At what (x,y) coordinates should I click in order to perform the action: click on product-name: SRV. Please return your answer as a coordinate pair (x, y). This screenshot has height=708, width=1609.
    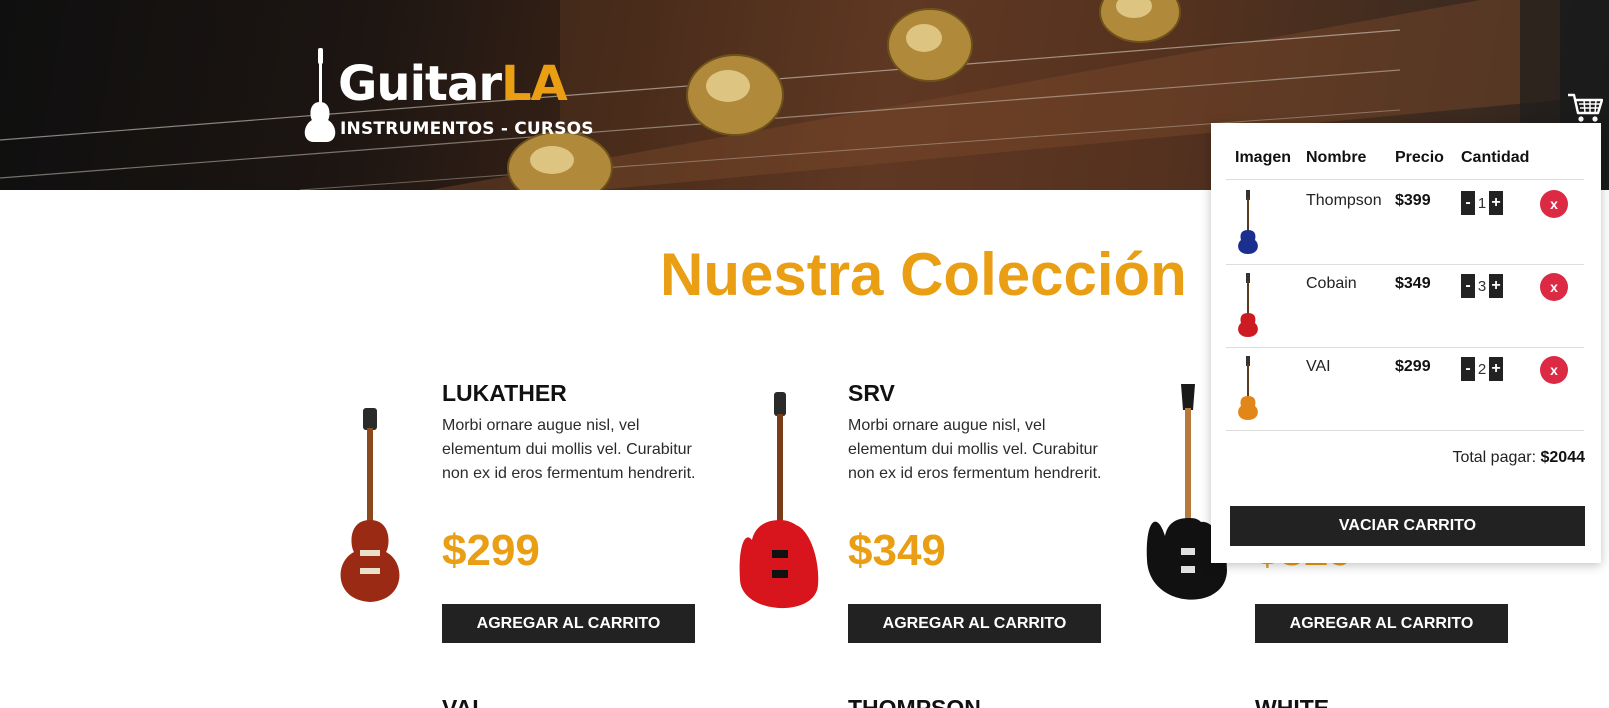
    Looking at the image, I should click on (871, 393).